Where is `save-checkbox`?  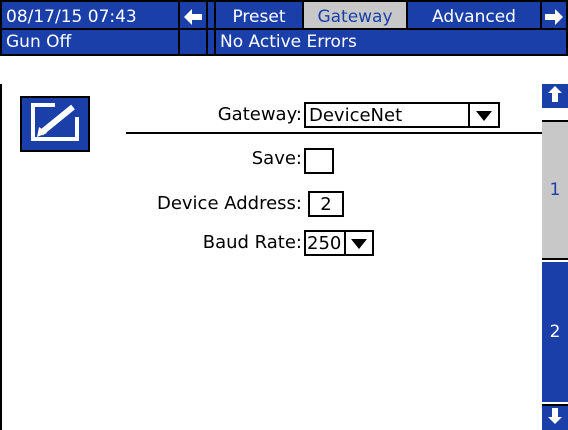 save-checkbox is located at coordinates (319, 161).